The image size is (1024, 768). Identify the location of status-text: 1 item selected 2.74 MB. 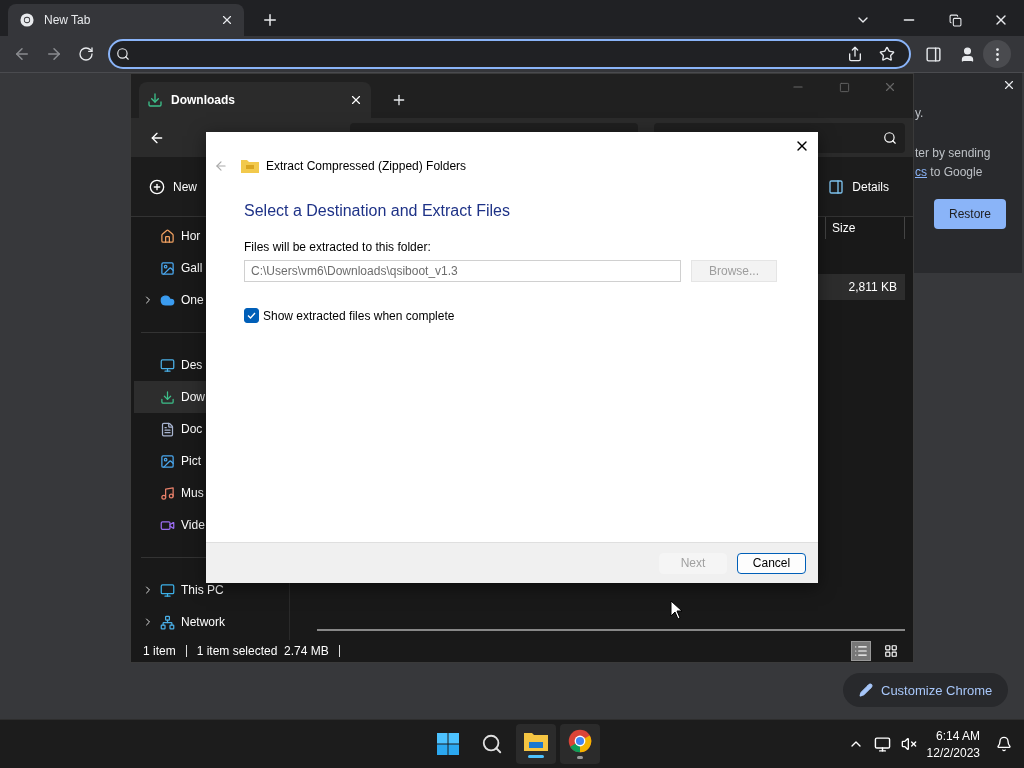
(262, 651).